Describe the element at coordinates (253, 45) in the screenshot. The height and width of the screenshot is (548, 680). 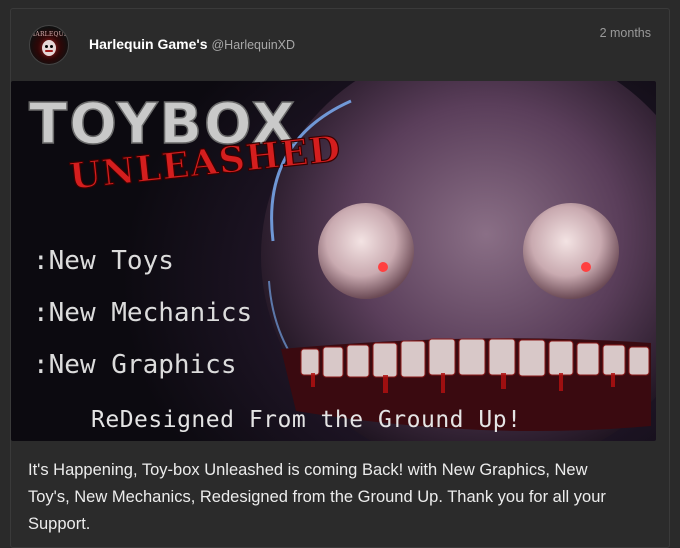
I see `author-handle: @HarlequinXD` at that location.